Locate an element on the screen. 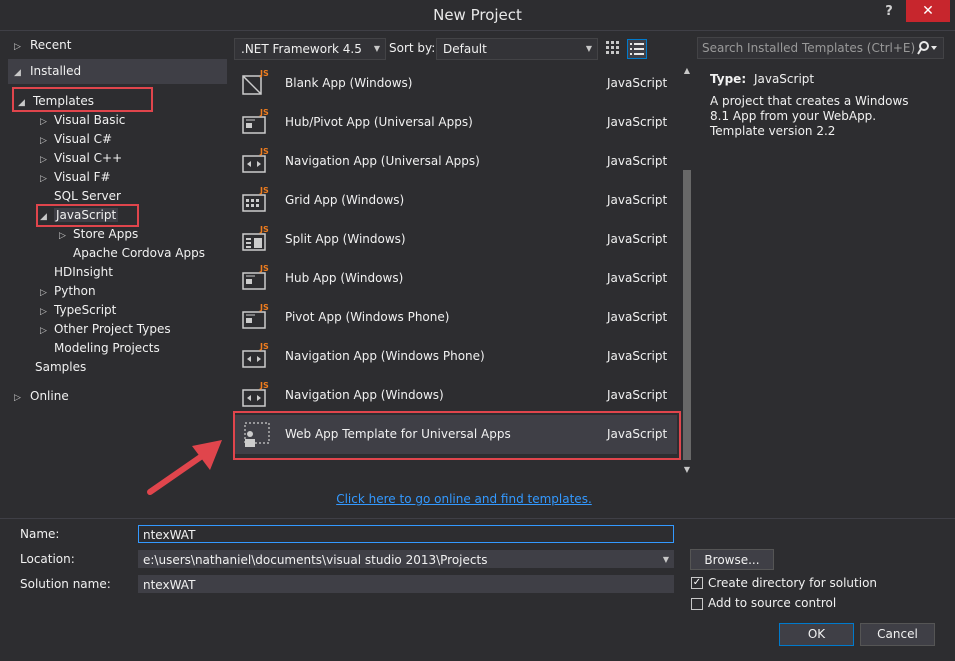  template-name: Navigation App (Windows) is located at coordinates (364, 395).